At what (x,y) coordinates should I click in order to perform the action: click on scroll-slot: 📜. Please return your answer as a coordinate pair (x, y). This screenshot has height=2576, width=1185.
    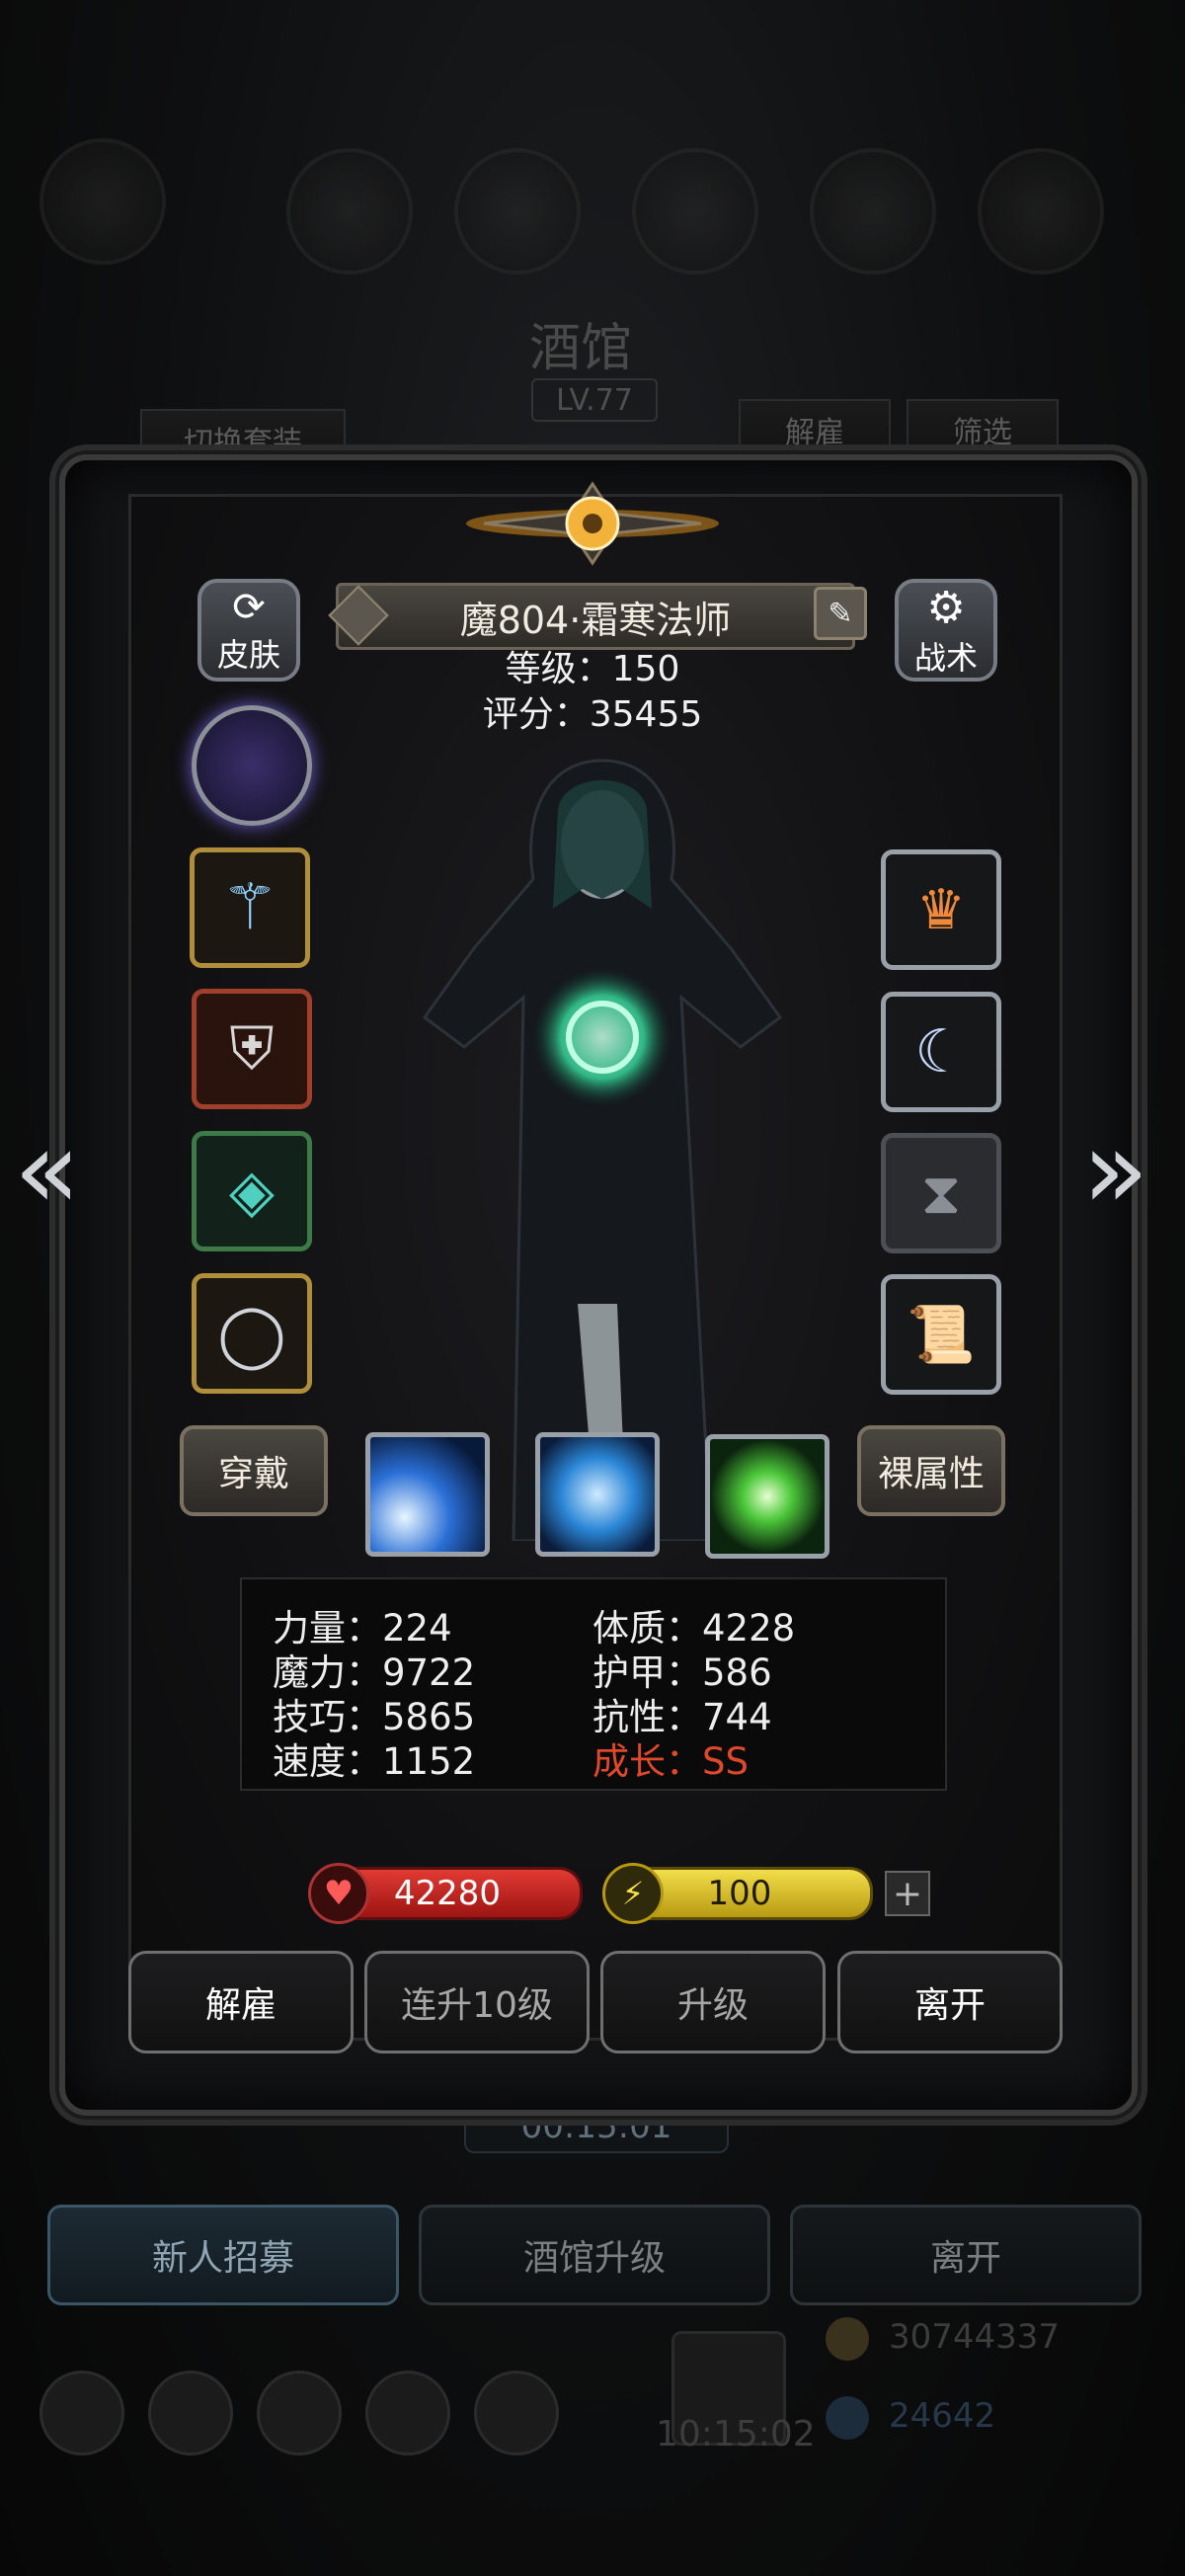
    Looking at the image, I should click on (941, 1334).